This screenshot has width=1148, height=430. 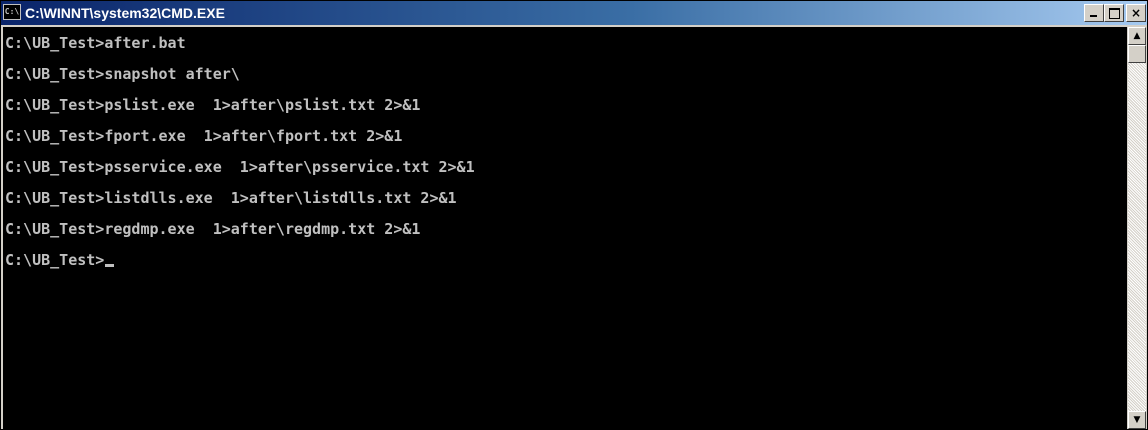 I want to click on scroll-down-button: ▼, so click(x=1137, y=420).